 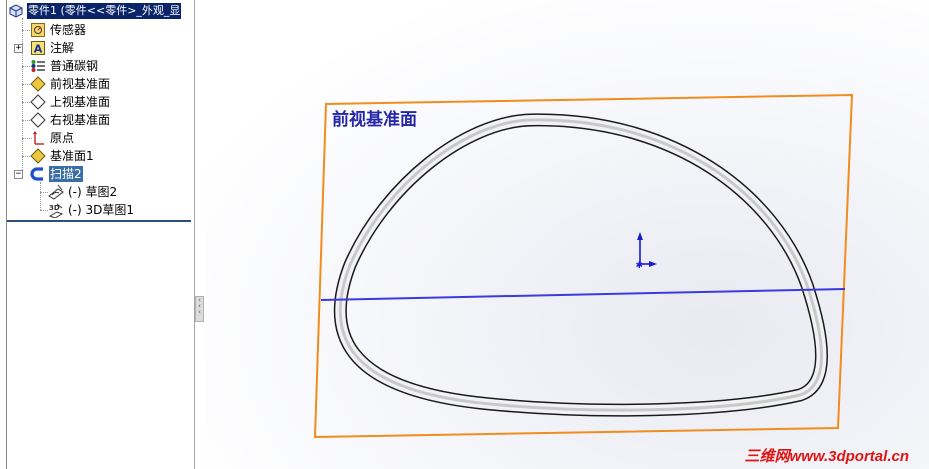 I want to click on tree-item-label: 普通碳钢, so click(x=74, y=66).